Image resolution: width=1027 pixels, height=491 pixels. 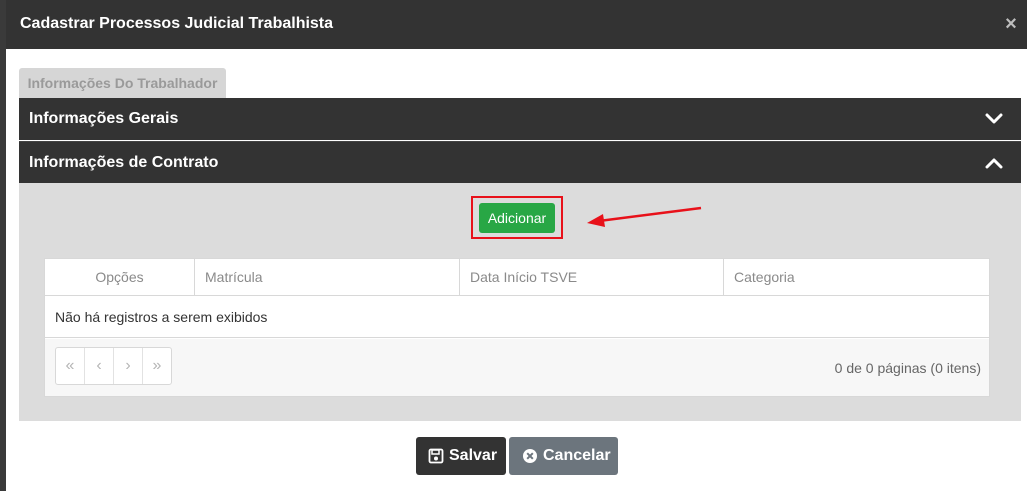 I want to click on column-header-categoria: Categoria, so click(x=856, y=277).